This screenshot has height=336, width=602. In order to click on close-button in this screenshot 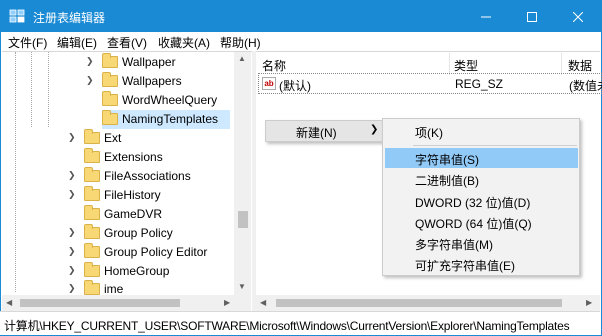, I will do `click(578, 16)`.